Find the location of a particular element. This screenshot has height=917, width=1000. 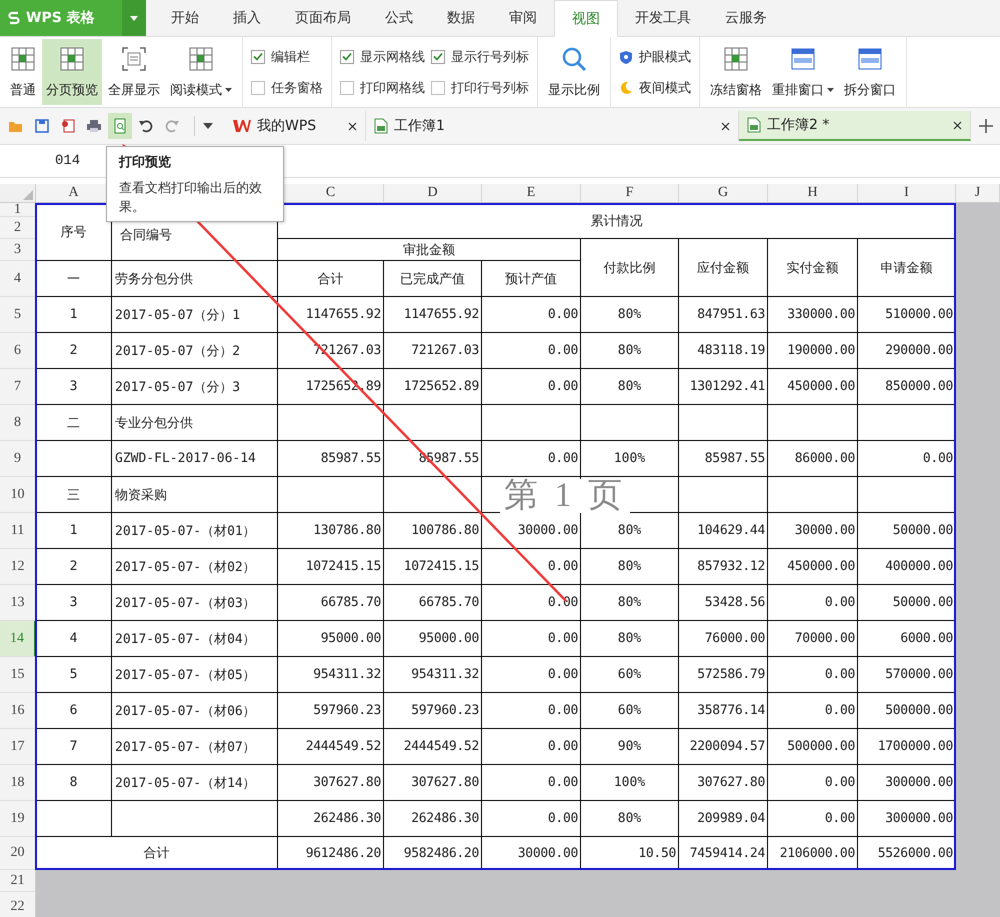

row-header: 2 is located at coordinates (18, 228).